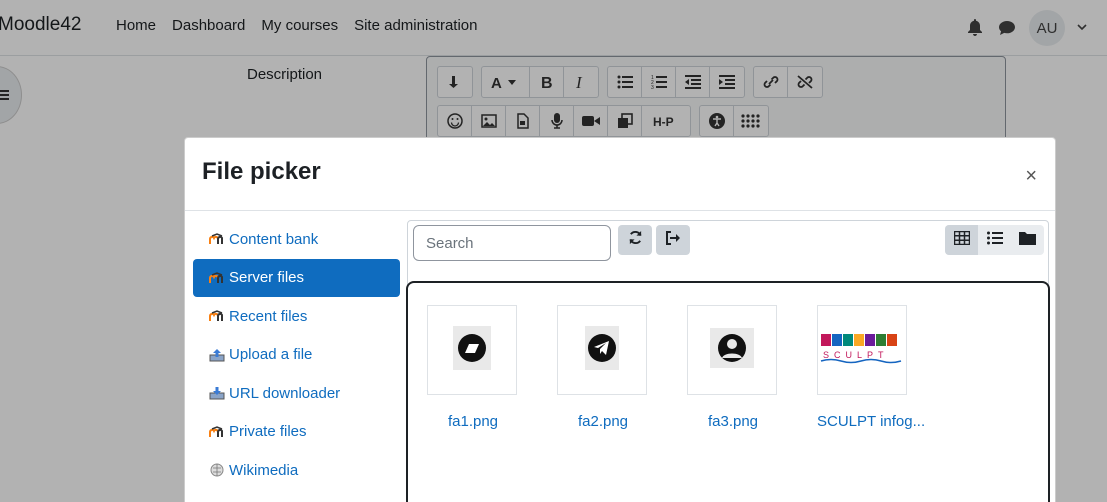 Image resolution: width=1107 pixels, height=502 pixels. Describe the element at coordinates (296, 432) in the screenshot. I see `repo-private-files: Private files` at that location.